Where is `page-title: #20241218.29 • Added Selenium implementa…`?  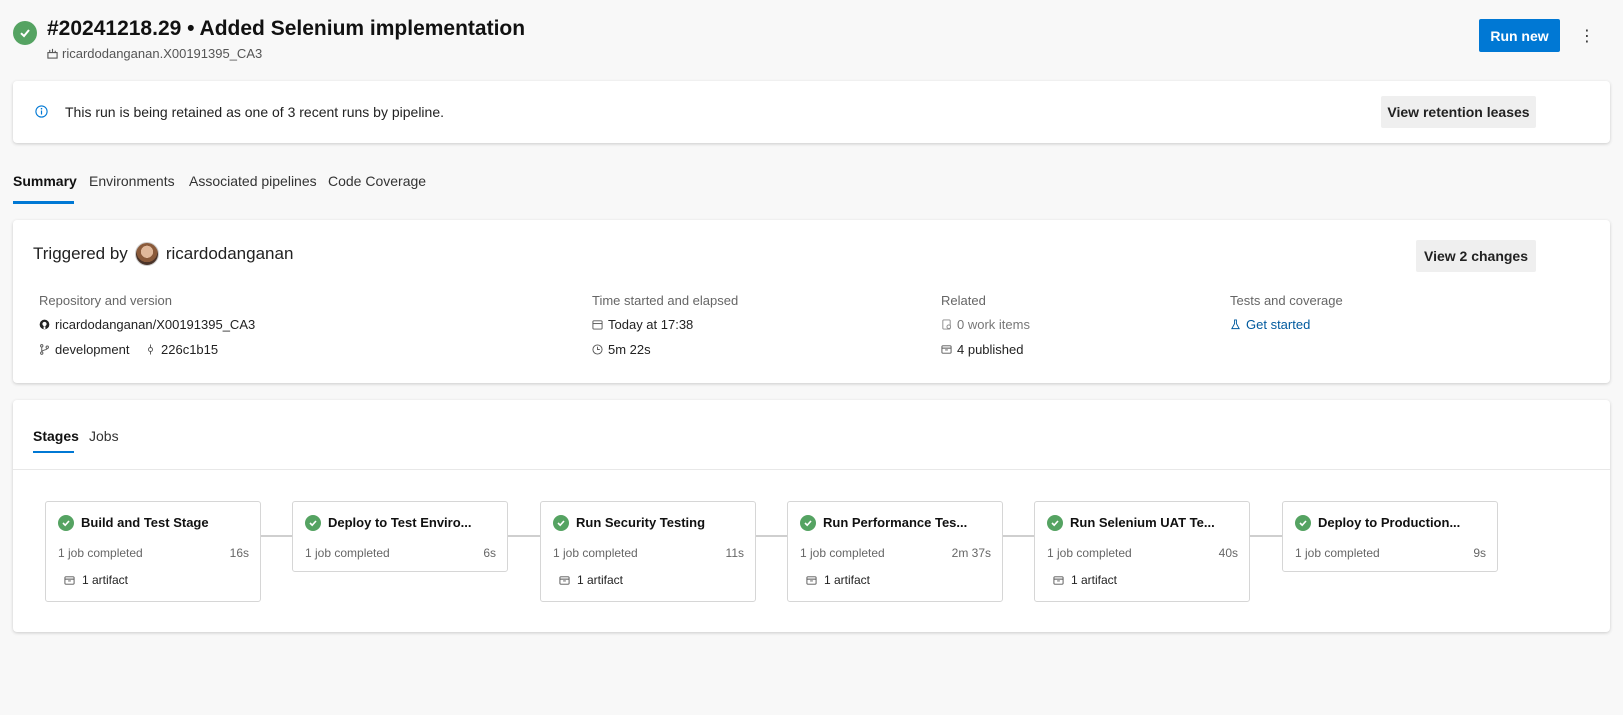 page-title: #20241218.29 • Added Selenium implementa… is located at coordinates (286, 28).